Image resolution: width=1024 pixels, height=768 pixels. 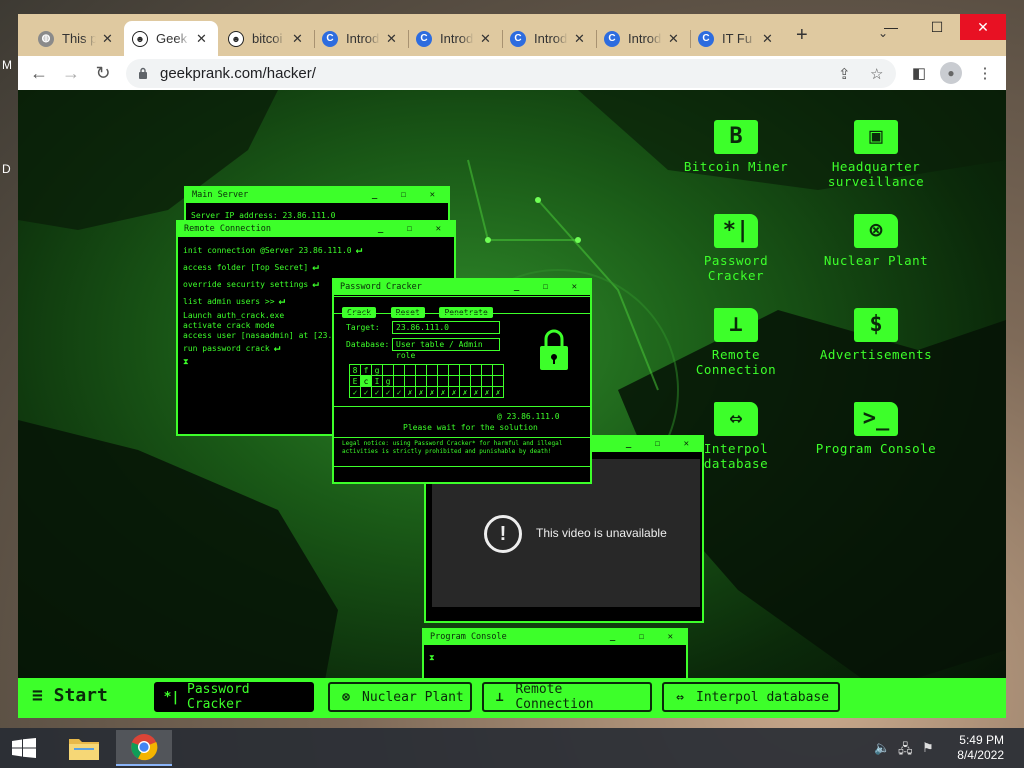 What do you see at coordinates (432, 657) in the screenshot?
I see `hourglass-icon: ⧗` at bounding box center [432, 657].